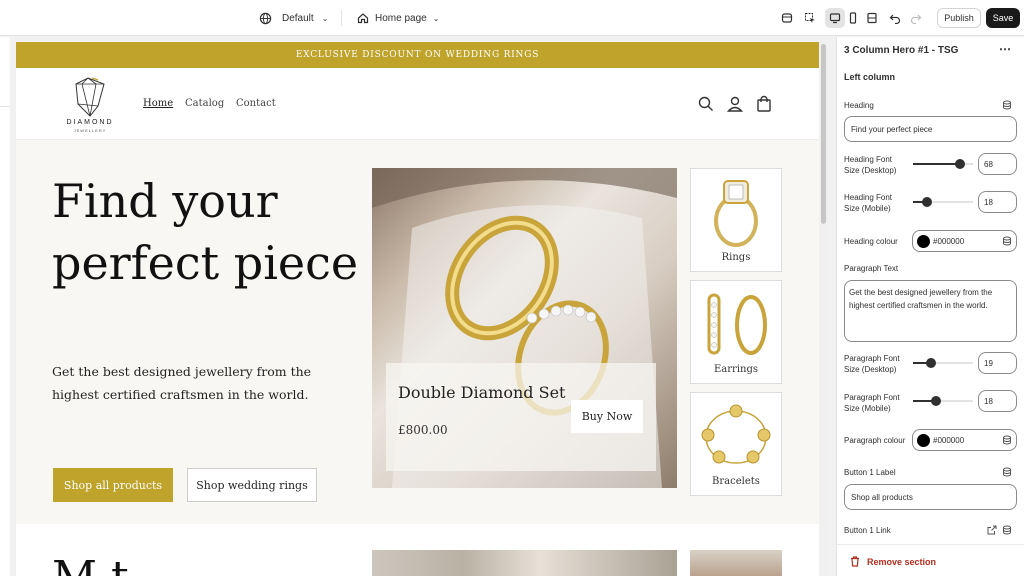  I want to click on earrings-image, so click(737, 324).